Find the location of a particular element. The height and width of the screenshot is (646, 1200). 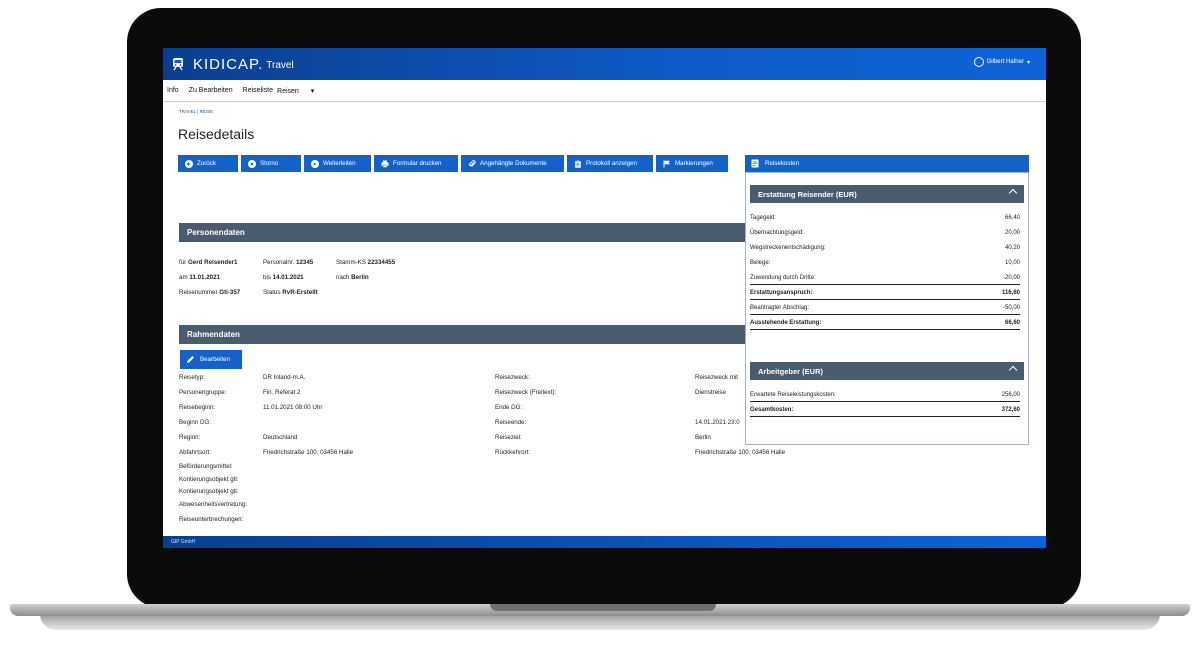

start-date: am 11.01.2021 is located at coordinates (199, 277).